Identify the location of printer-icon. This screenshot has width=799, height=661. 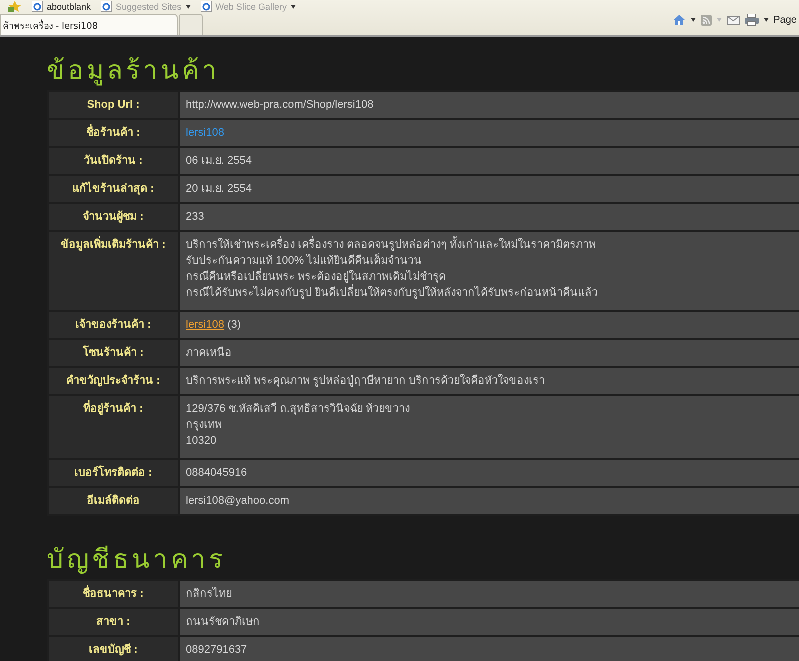
(751, 20).